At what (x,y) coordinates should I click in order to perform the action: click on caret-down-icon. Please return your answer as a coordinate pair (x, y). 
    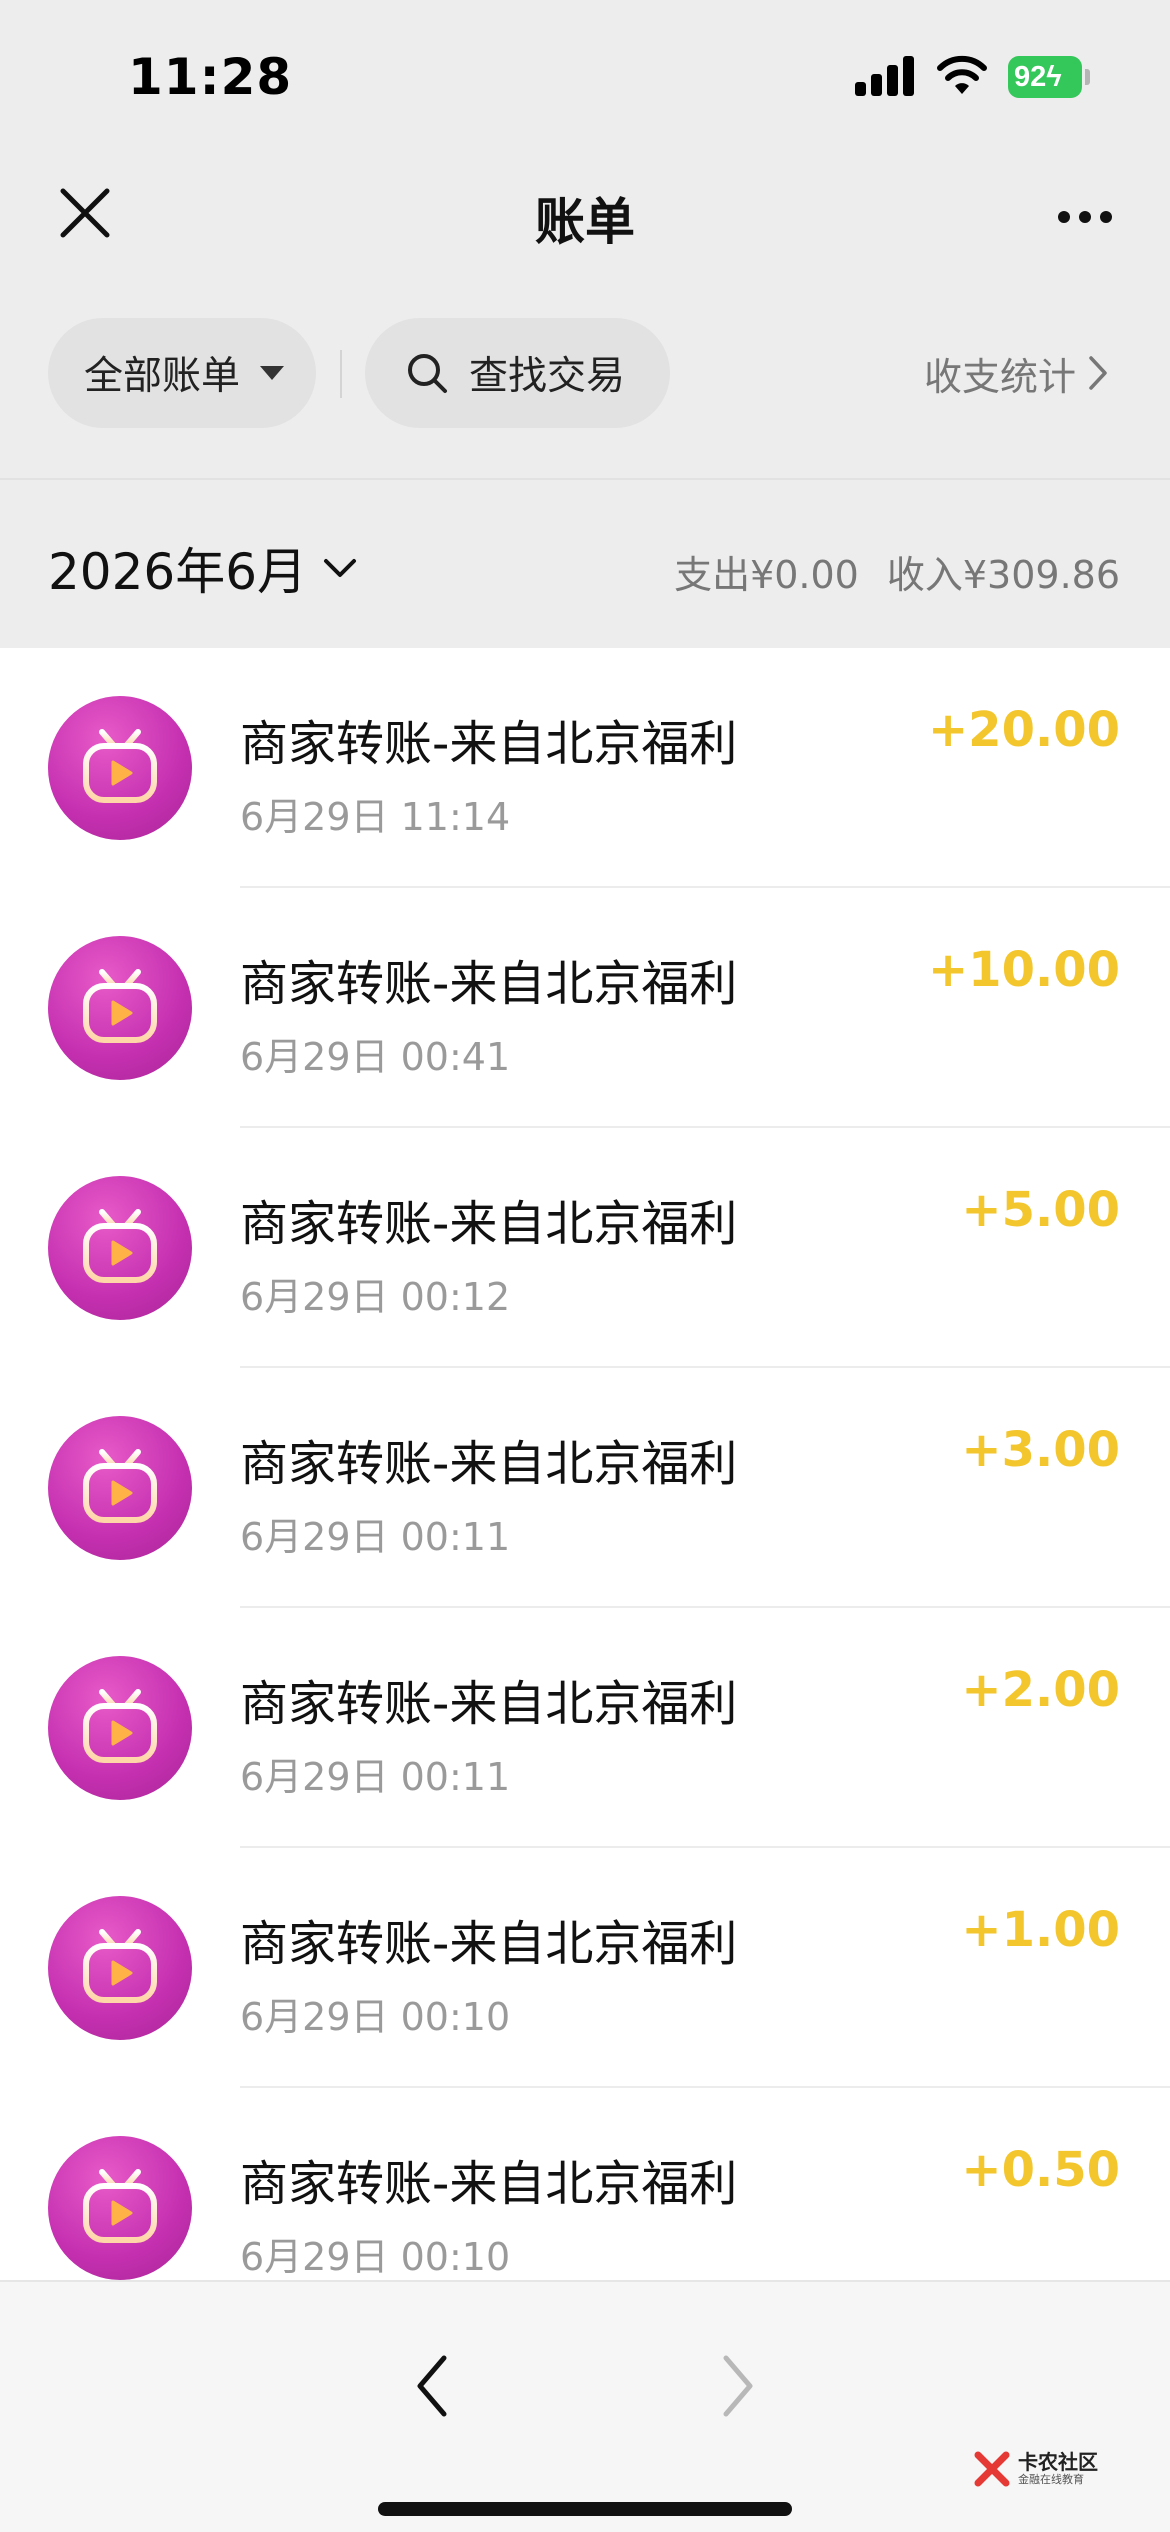
    Looking at the image, I should click on (272, 373).